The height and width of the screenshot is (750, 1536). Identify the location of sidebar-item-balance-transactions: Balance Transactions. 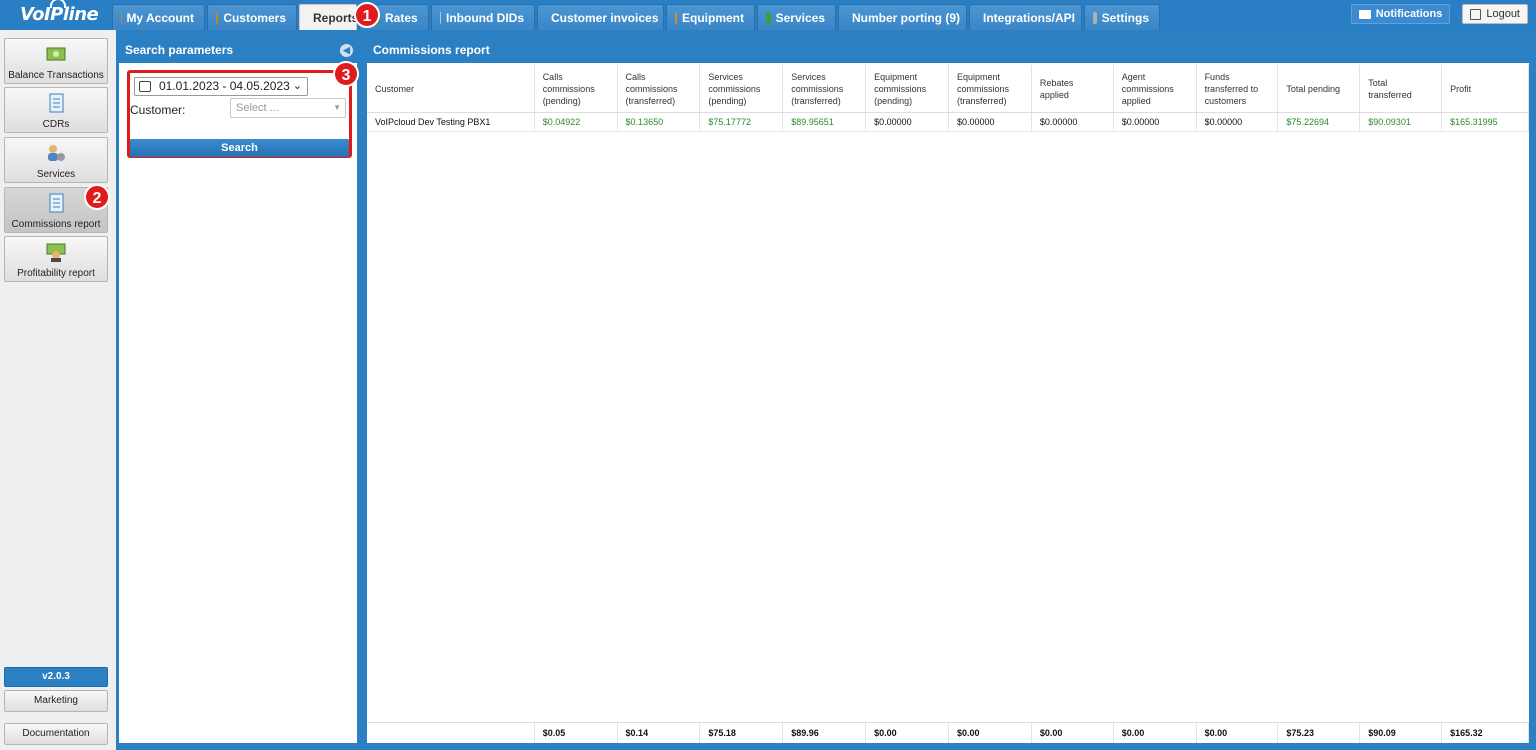
(56, 61).